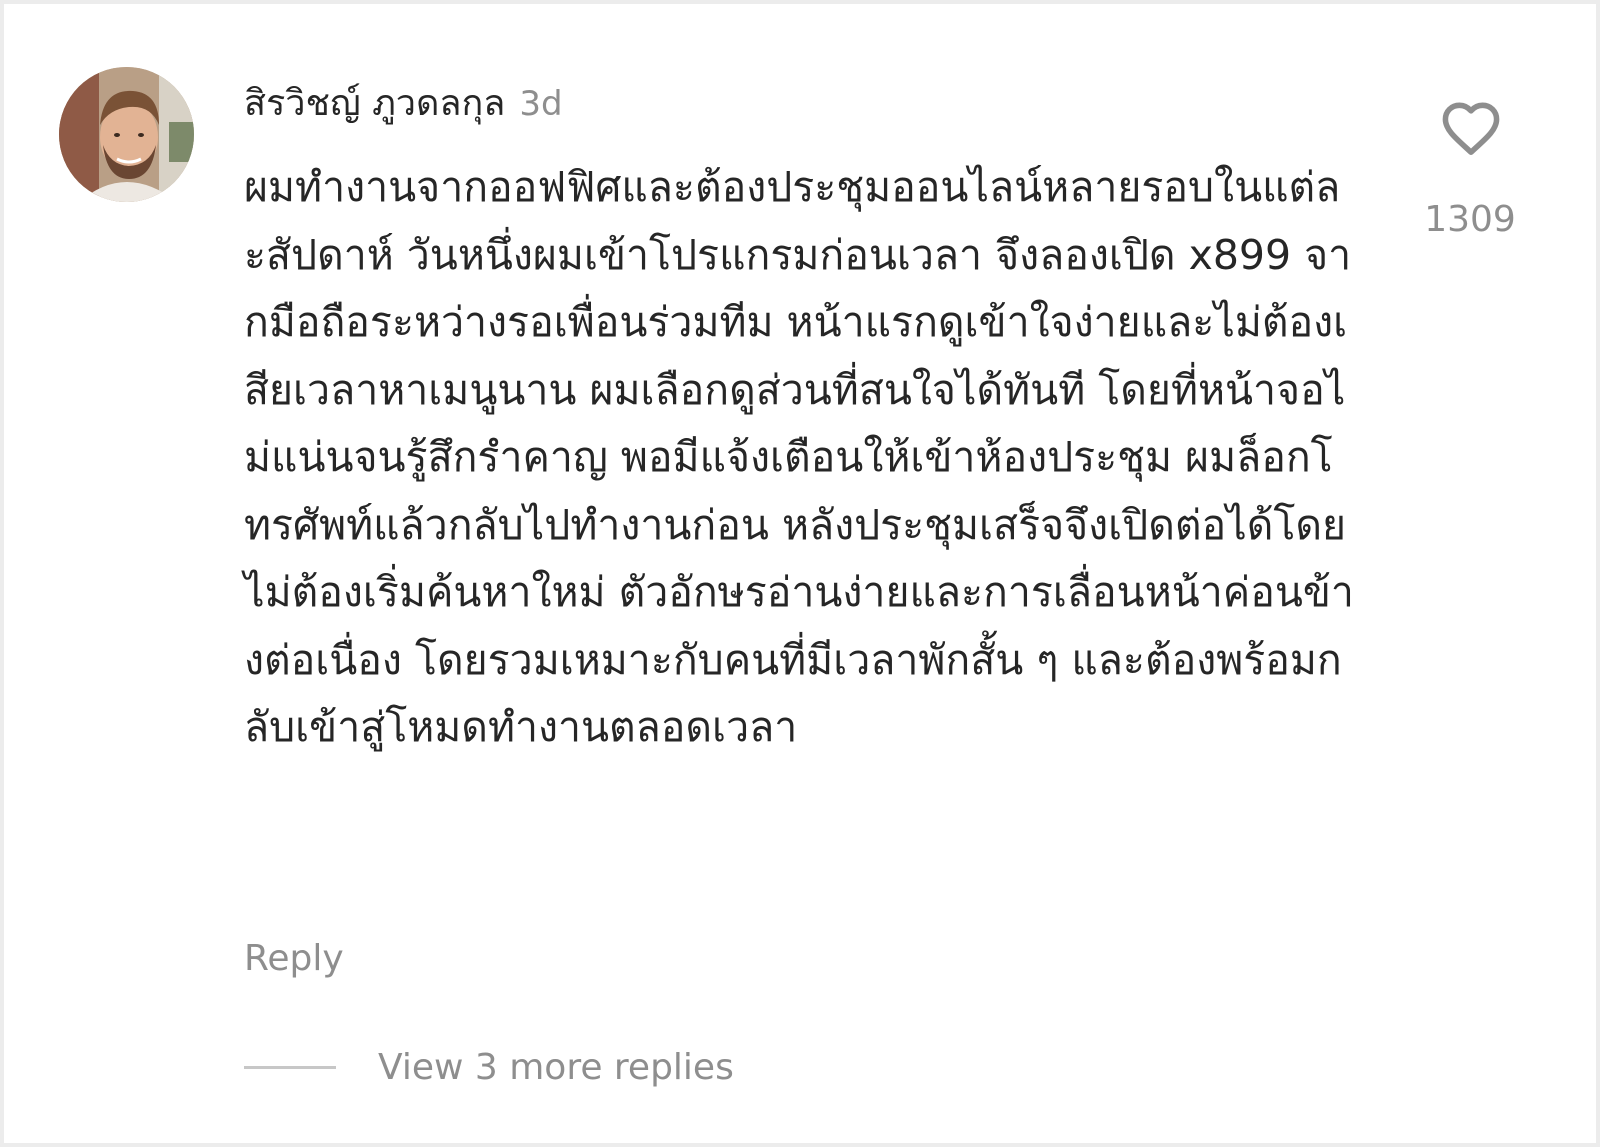  Describe the element at coordinates (556, 1067) in the screenshot. I see `view-replies-label: View 3 more replies` at that location.